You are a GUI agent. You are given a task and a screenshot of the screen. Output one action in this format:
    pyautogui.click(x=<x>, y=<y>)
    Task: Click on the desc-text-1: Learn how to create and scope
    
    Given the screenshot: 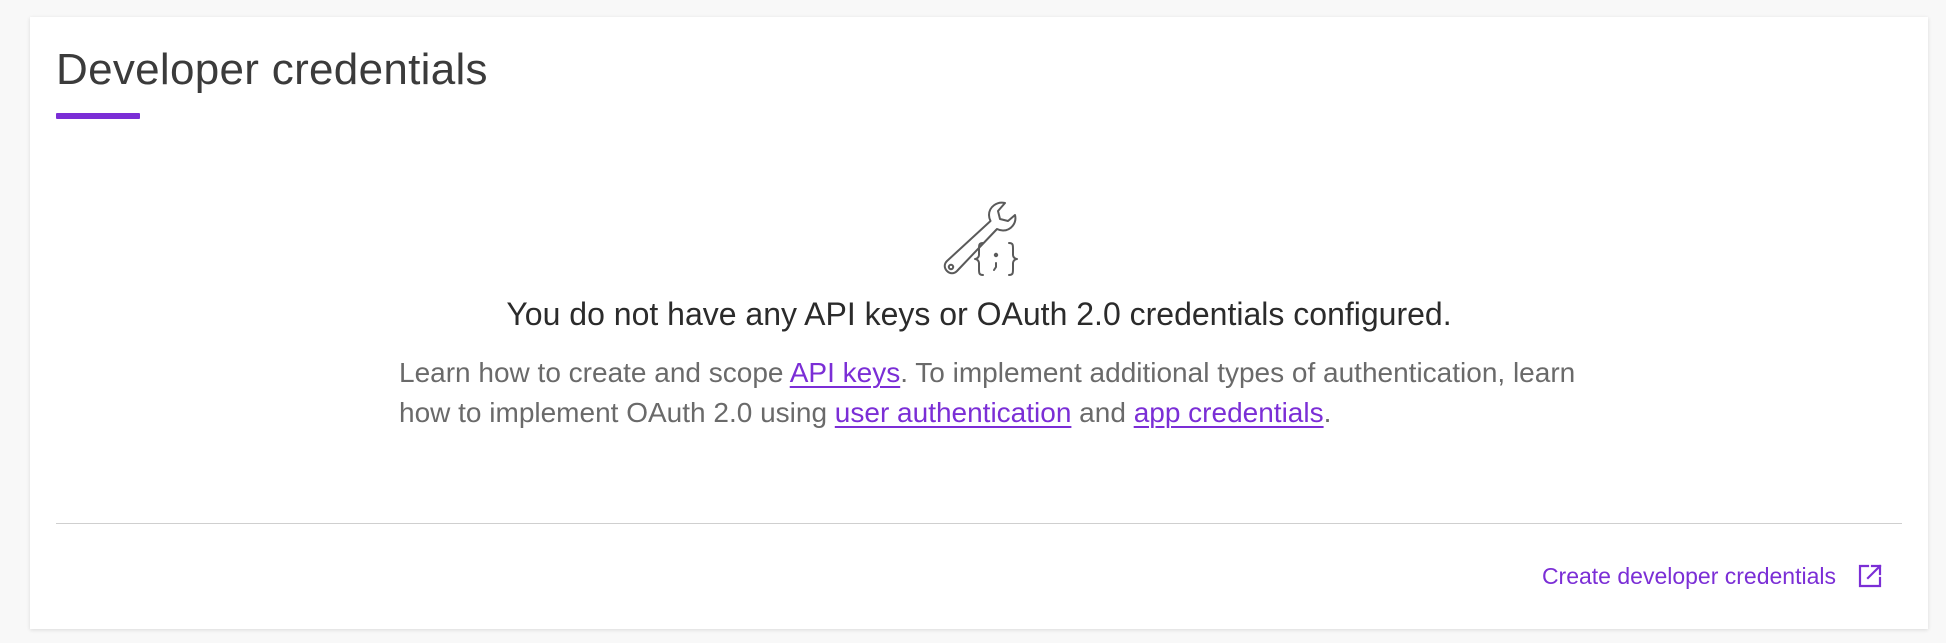 What is the action you would take?
    pyautogui.click(x=594, y=372)
    